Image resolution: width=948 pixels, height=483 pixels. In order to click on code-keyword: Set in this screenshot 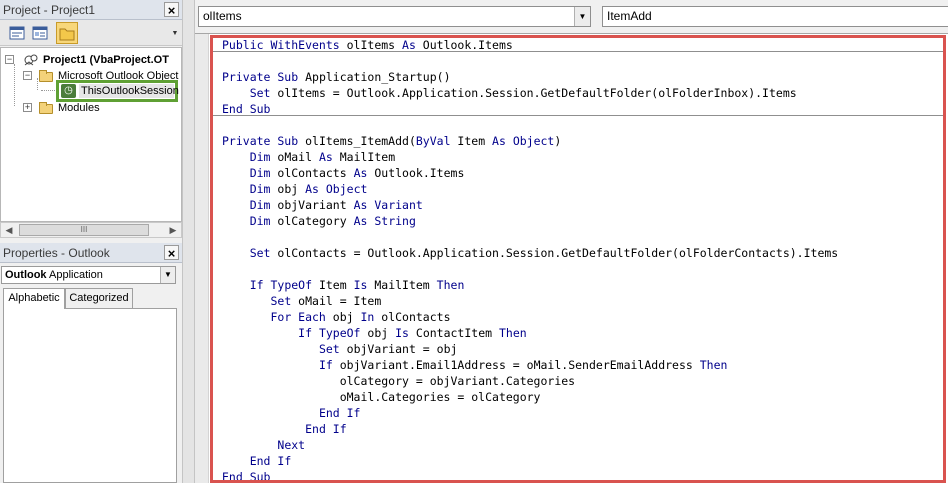, I will do `click(260, 93)`.